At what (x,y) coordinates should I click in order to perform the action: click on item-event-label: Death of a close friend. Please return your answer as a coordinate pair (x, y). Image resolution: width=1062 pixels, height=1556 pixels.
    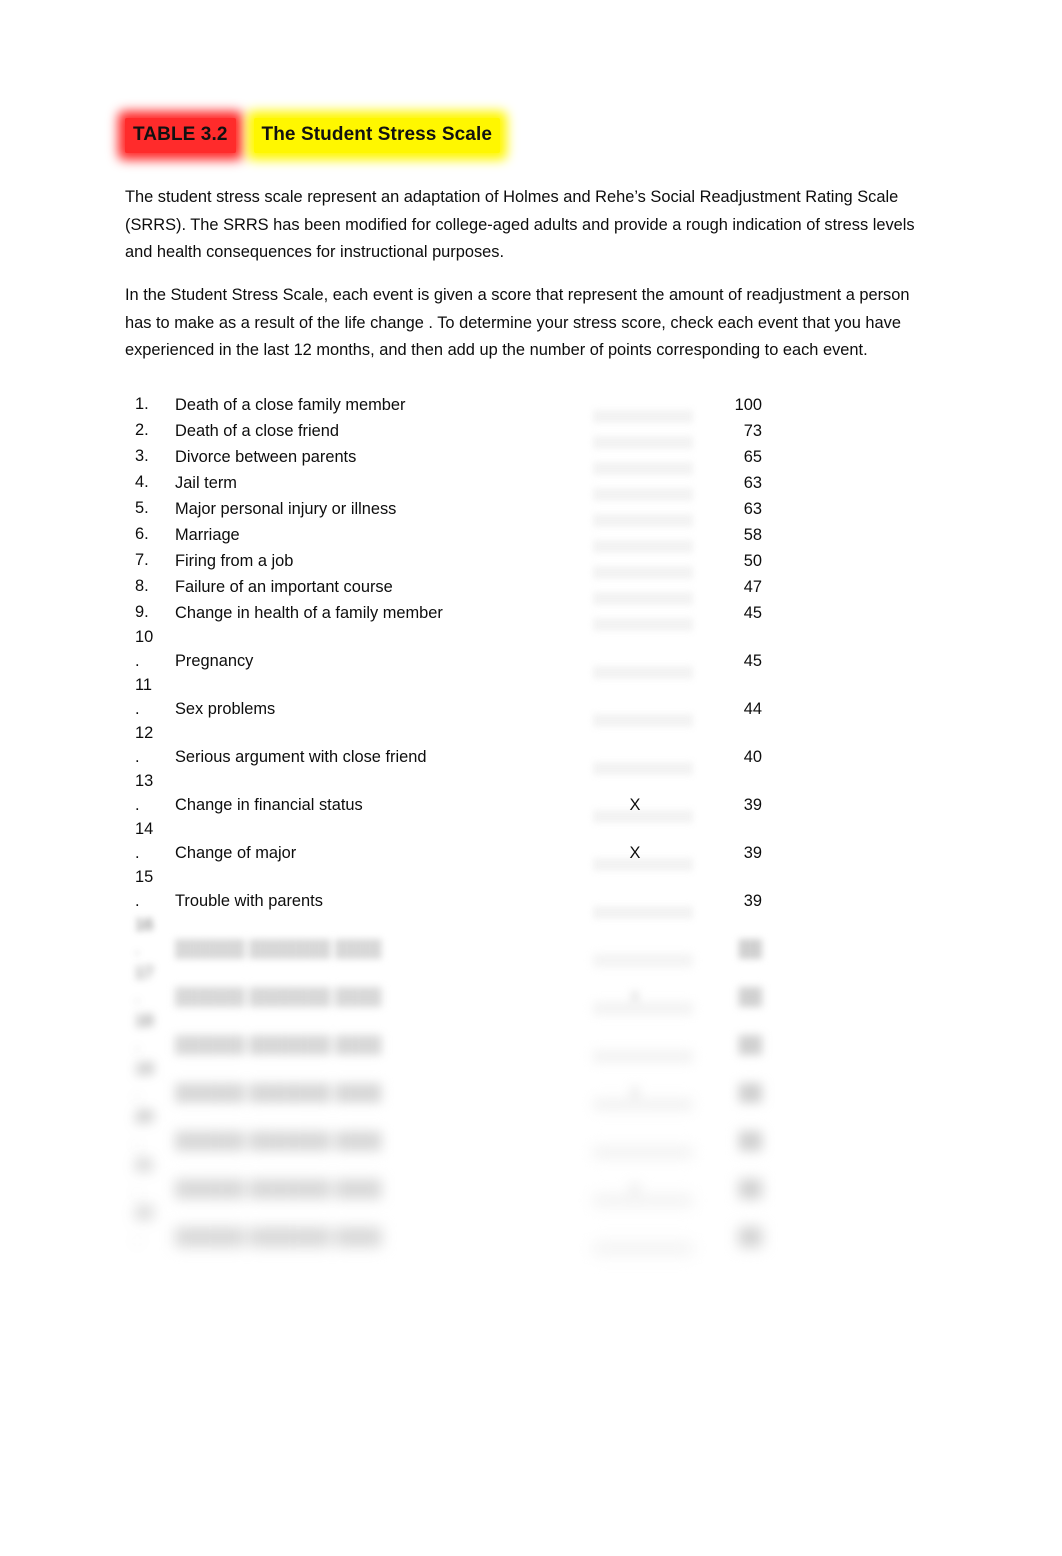
    Looking at the image, I should click on (257, 431).